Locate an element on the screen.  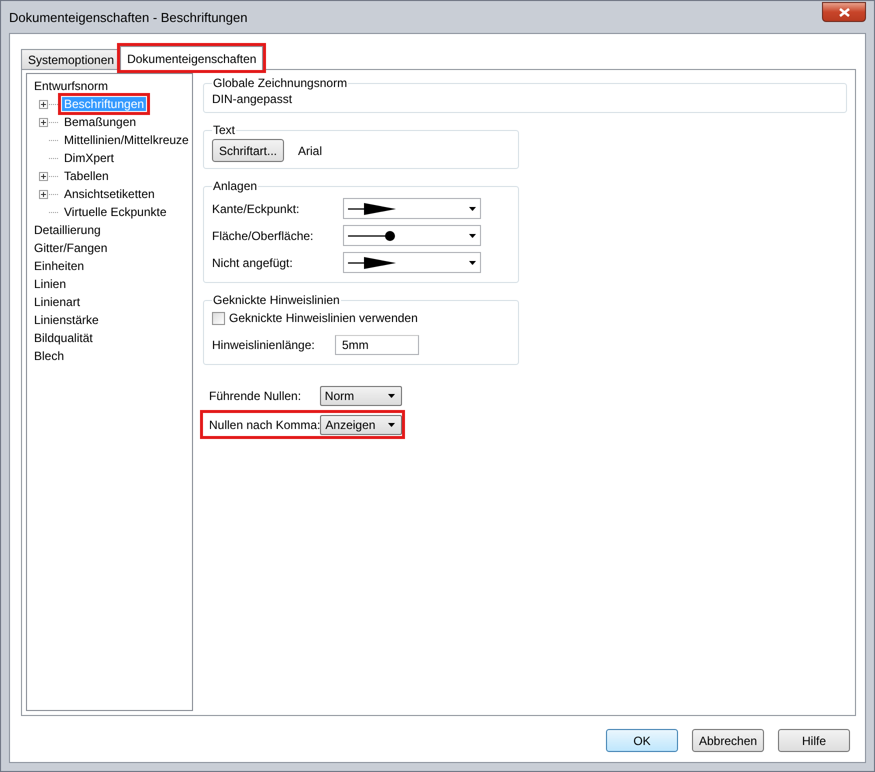
field-label: Kante/Eckpunkt: is located at coordinates (256, 209).